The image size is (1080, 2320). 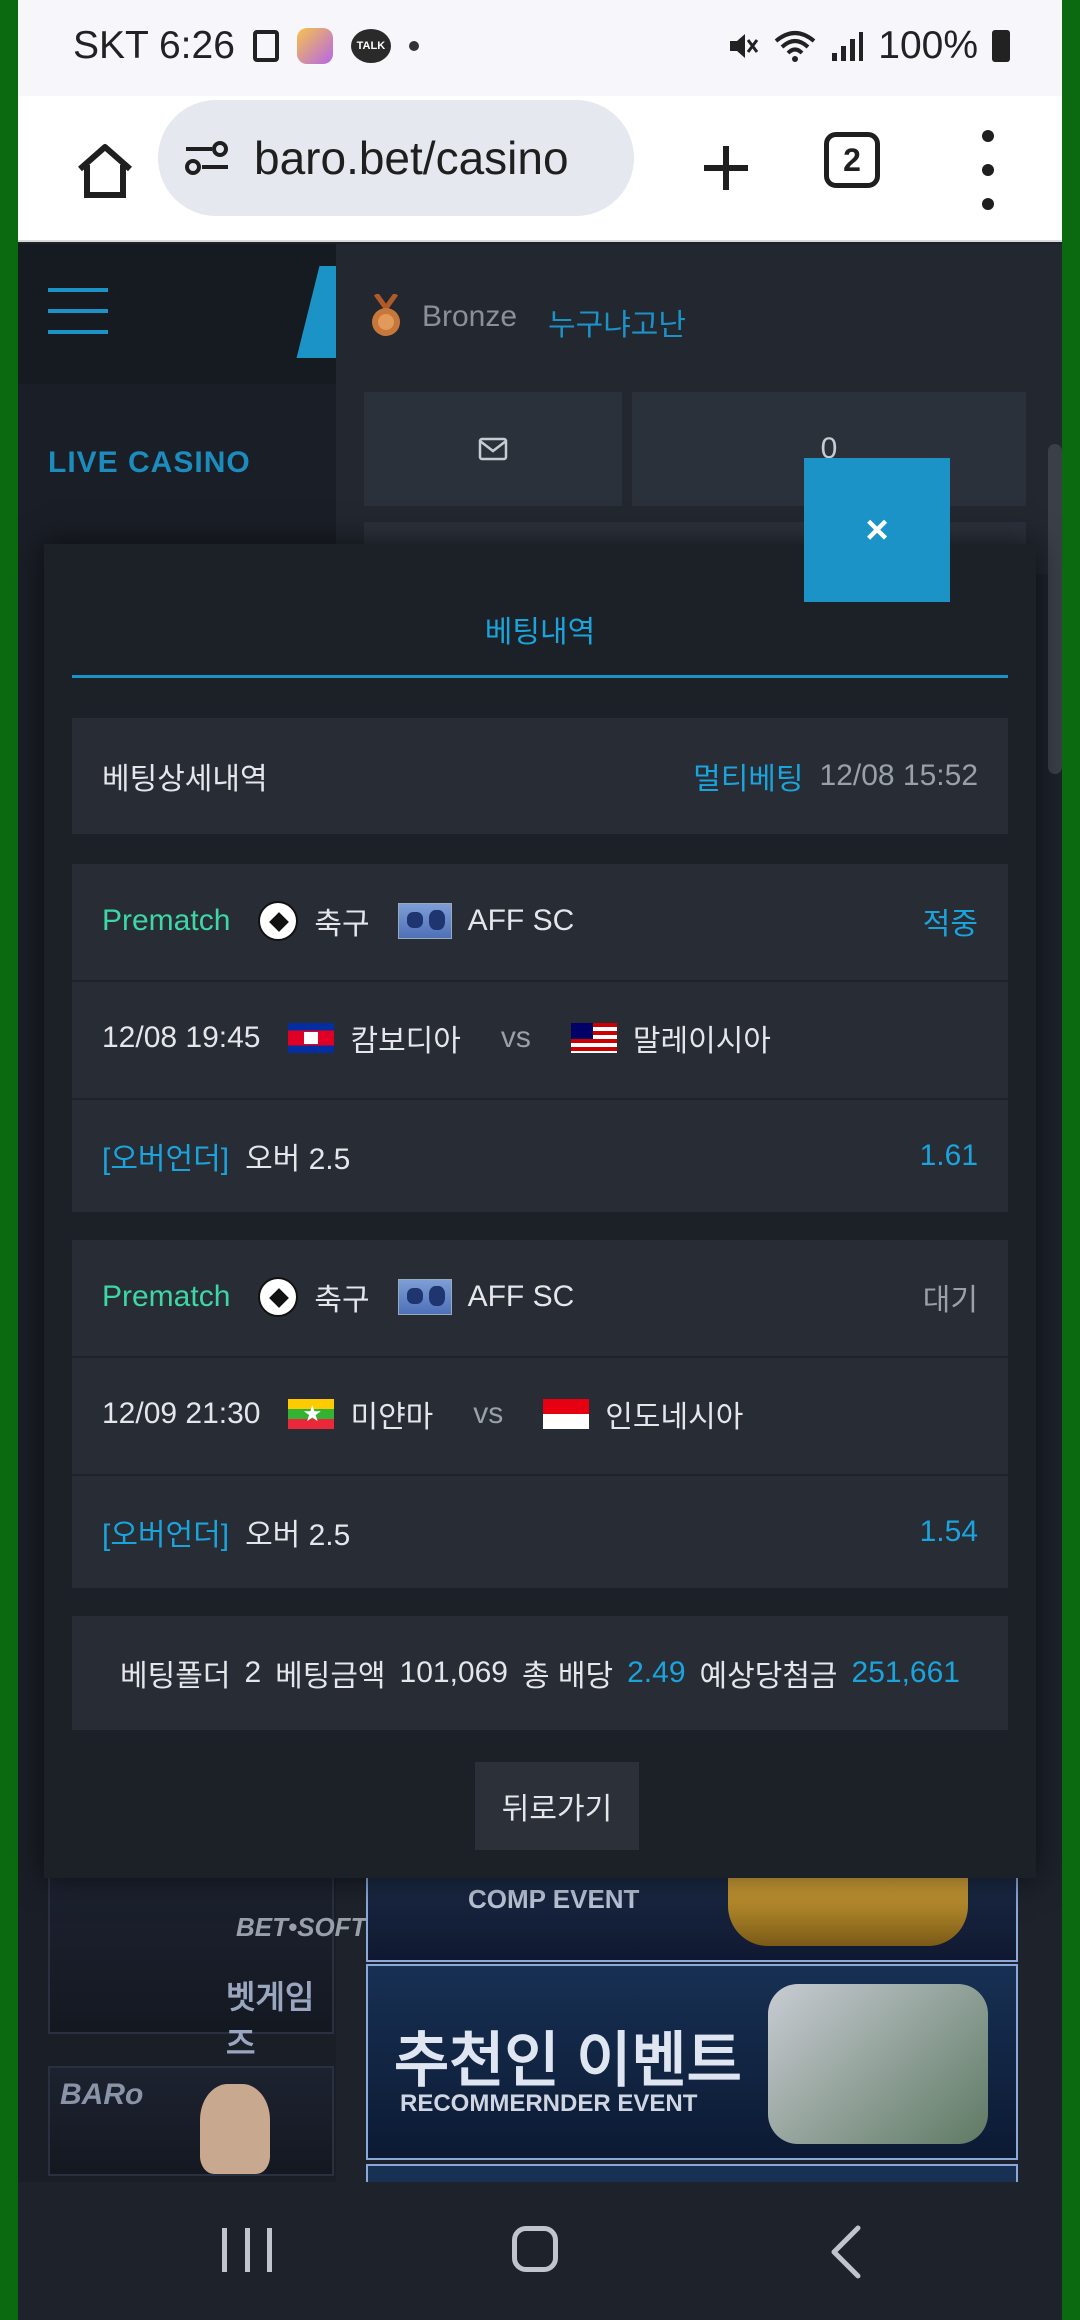 I want to click on malaysia-flag-icon, so click(x=593, y=1038).